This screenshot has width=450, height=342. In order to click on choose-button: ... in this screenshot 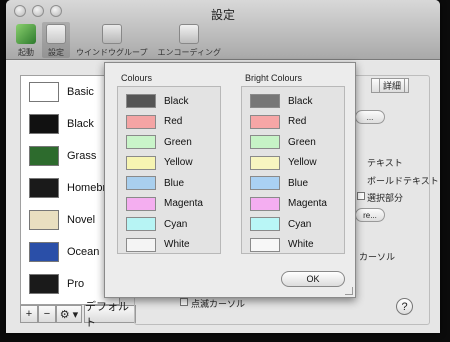, I will do `click(370, 117)`.